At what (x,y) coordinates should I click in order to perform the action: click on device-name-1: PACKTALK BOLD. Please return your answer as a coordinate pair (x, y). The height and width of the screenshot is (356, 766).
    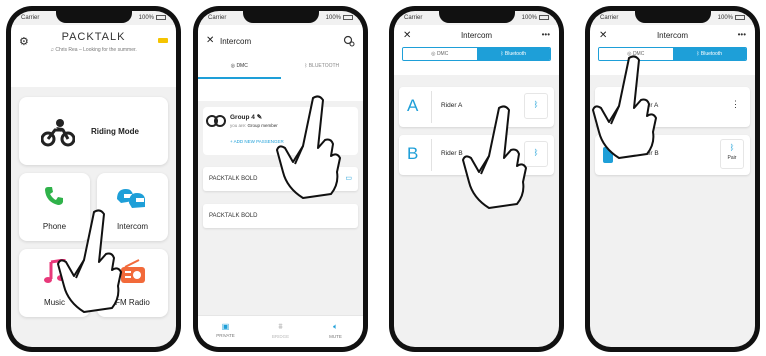
    Looking at the image, I should click on (233, 179).